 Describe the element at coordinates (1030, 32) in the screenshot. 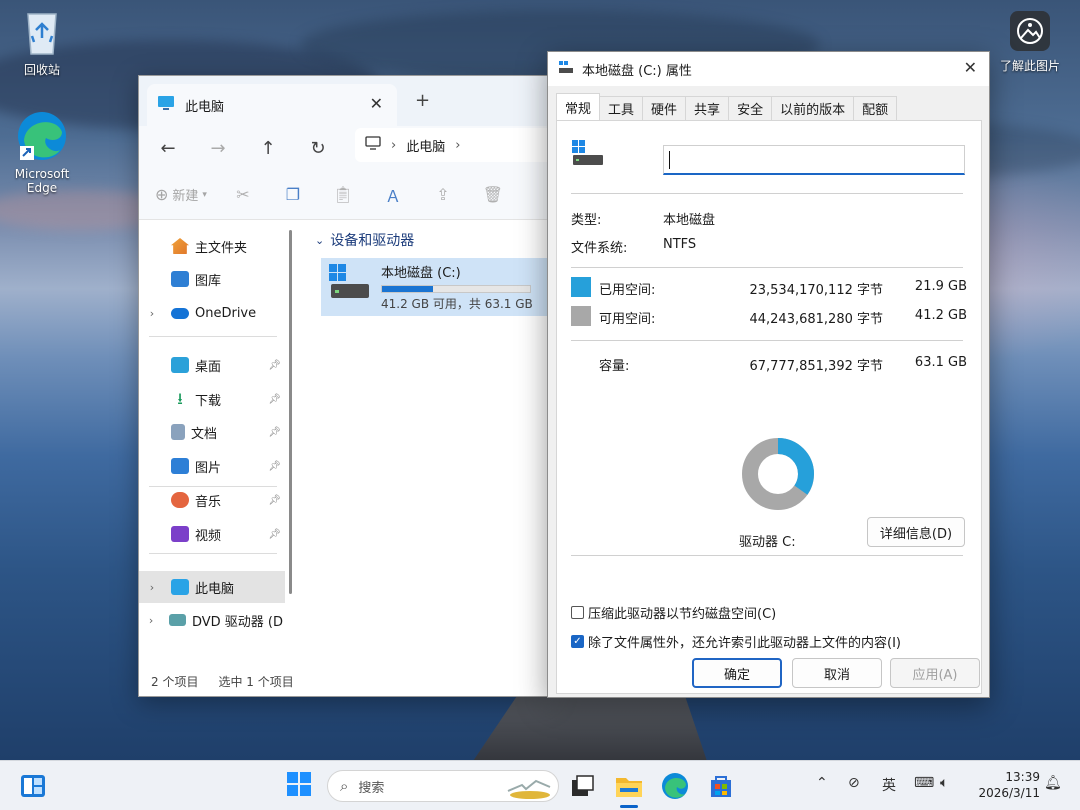

I see `learn-about-picture-icon` at that location.